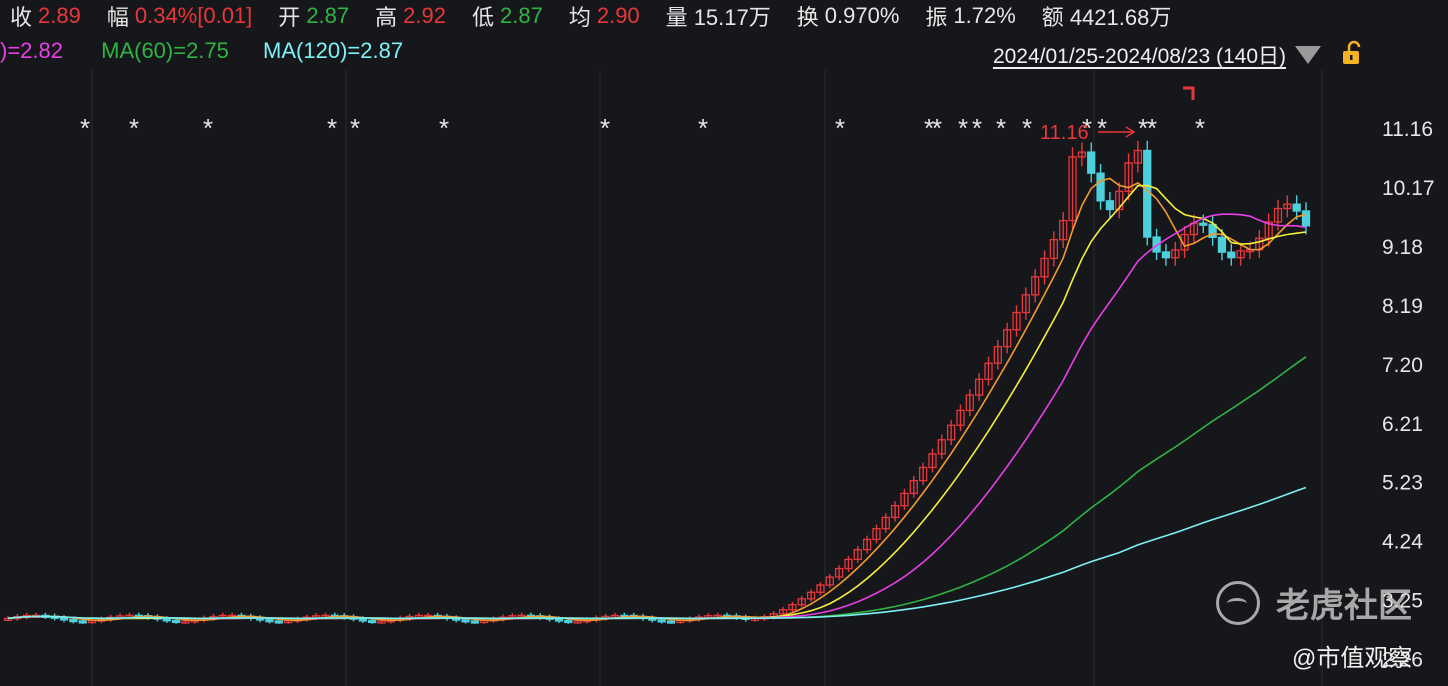  I want to click on star-mark-3: *, so click(332, 128).